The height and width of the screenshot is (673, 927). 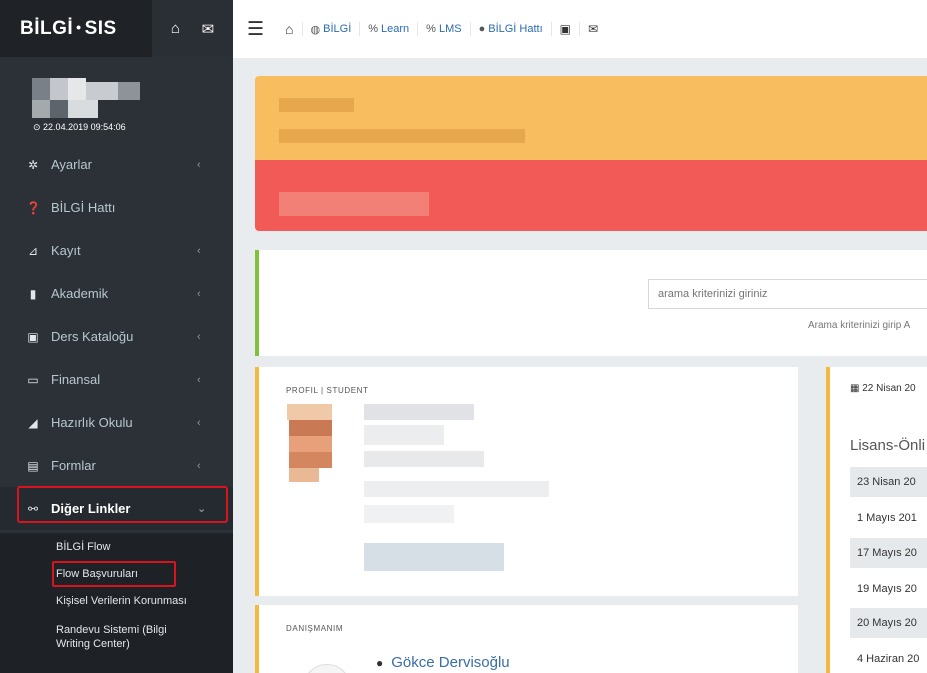 What do you see at coordinates (564, 29) in the screenshot?
I see `bus-icon: ▣` at bounding box center [564, 29].